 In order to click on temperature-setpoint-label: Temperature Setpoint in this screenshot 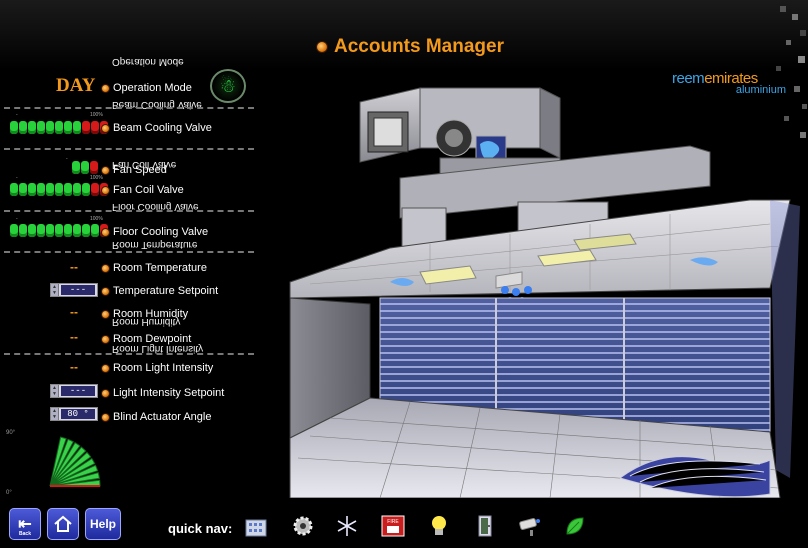, I will do `click(166, 291)`.